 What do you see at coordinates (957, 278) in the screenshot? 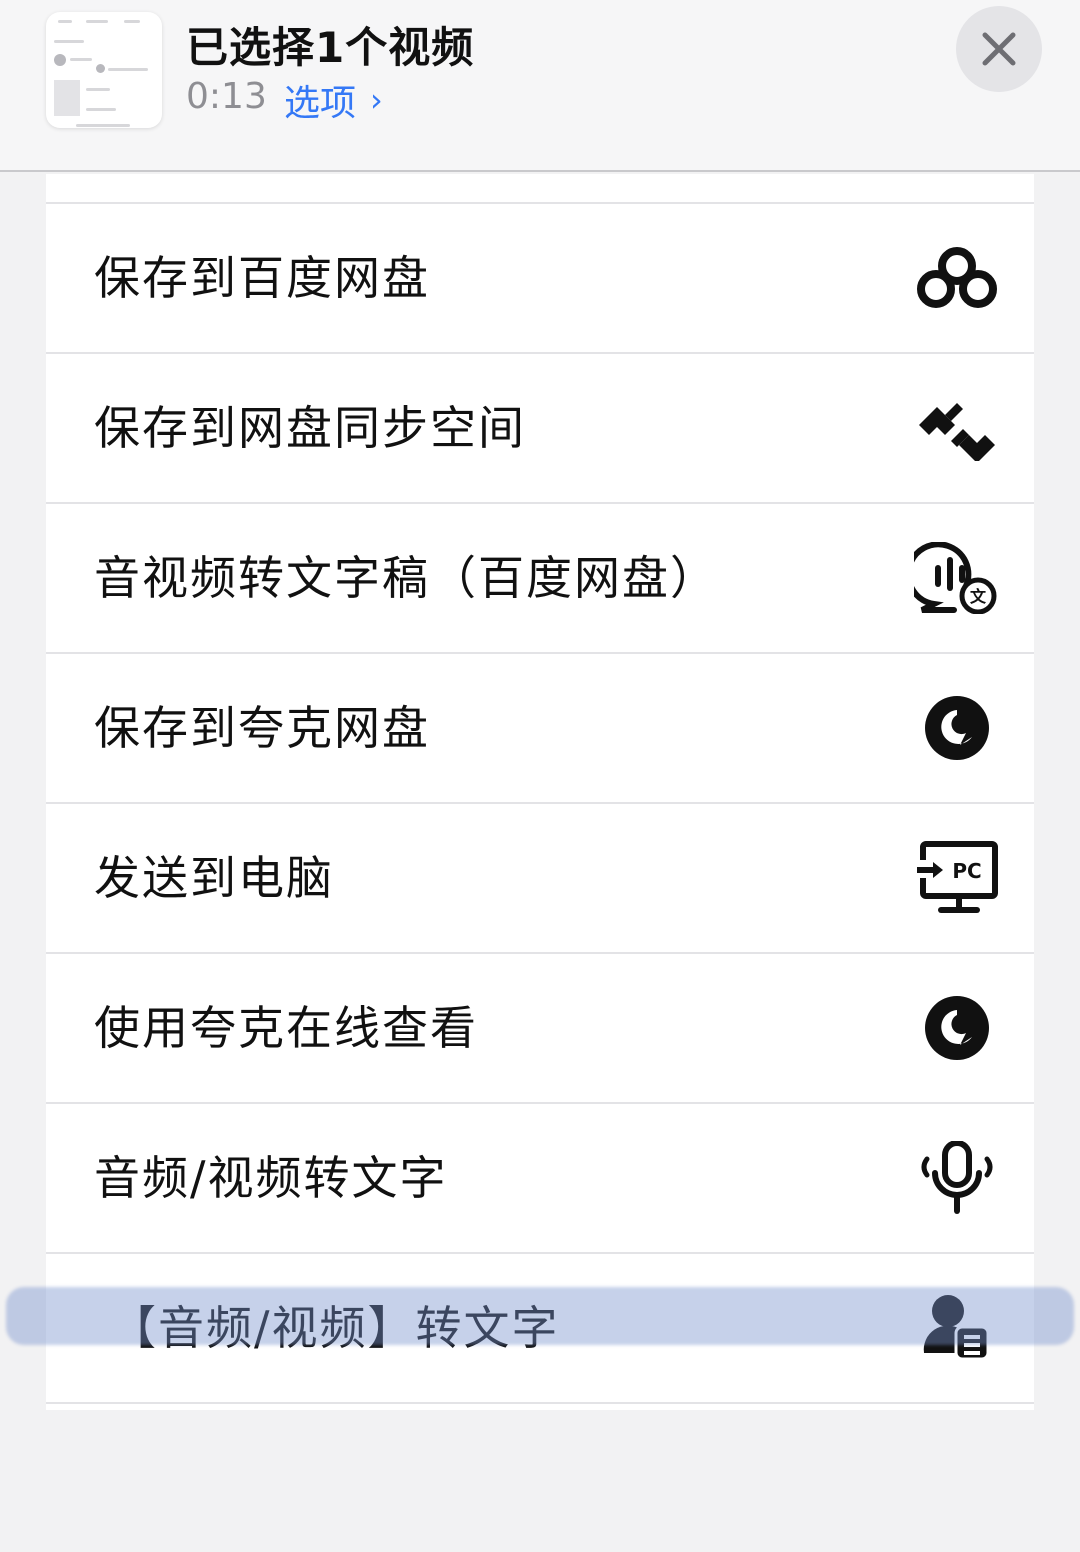
I see `baidu-netdisk-icon` at bounding box center [957, 278].